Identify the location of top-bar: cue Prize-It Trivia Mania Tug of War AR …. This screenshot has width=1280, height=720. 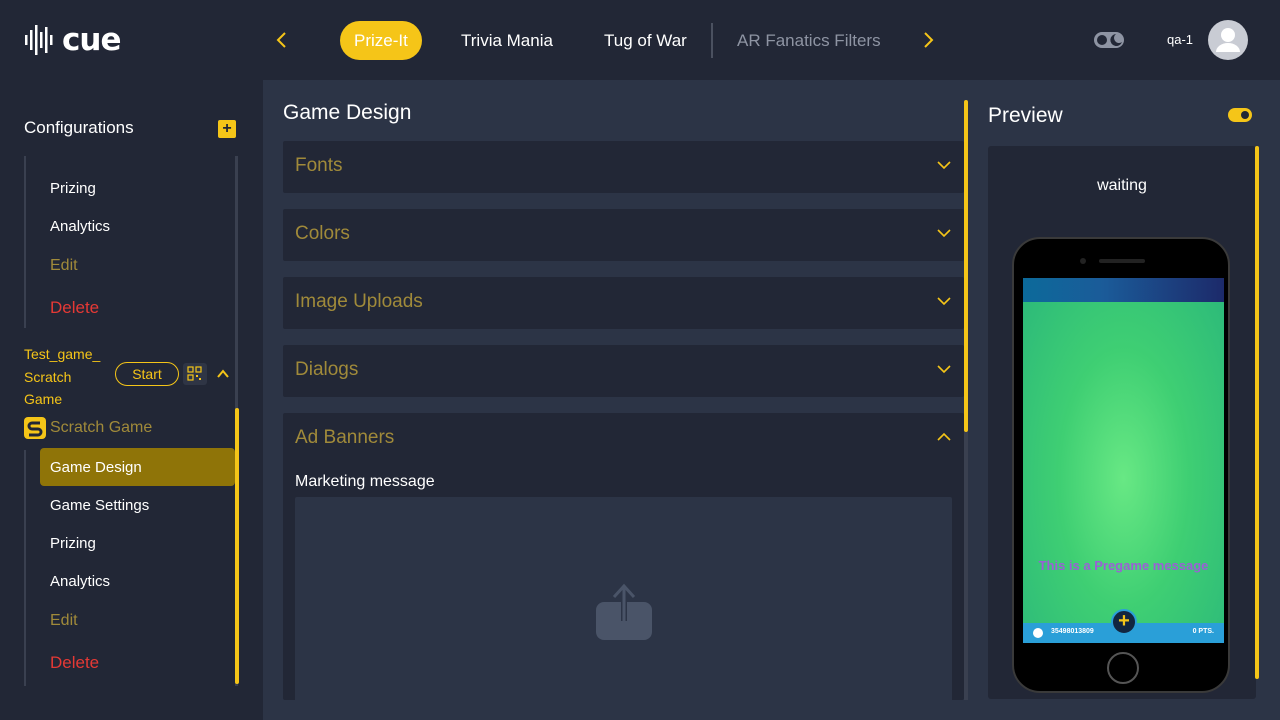
(640, 40).